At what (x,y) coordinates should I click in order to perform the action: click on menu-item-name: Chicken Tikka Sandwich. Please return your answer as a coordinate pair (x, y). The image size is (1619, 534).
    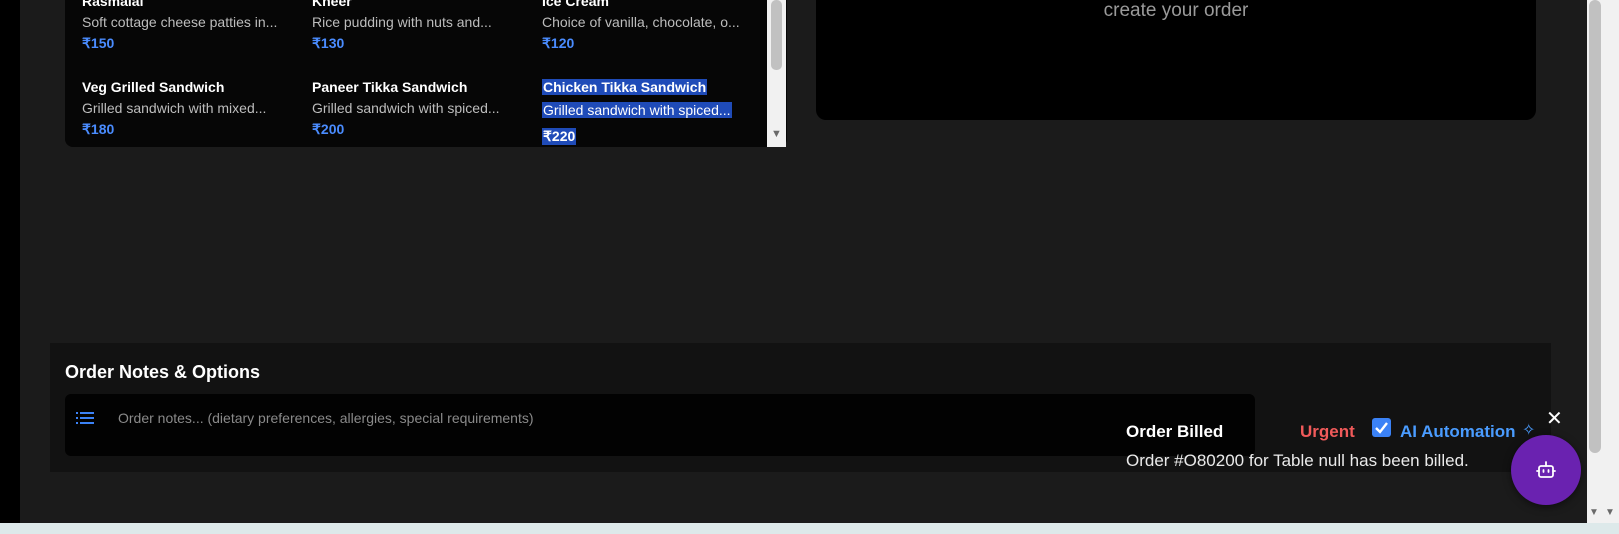
    Looking at the image, I should click on (625, 87).